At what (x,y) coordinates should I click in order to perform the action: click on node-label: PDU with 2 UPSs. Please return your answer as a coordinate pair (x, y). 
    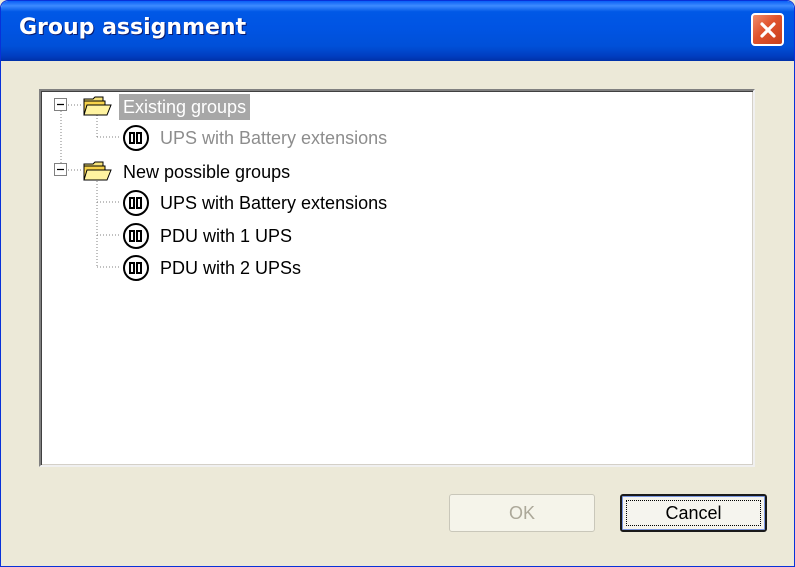
    Looking at the image, I should click on (231, 268).